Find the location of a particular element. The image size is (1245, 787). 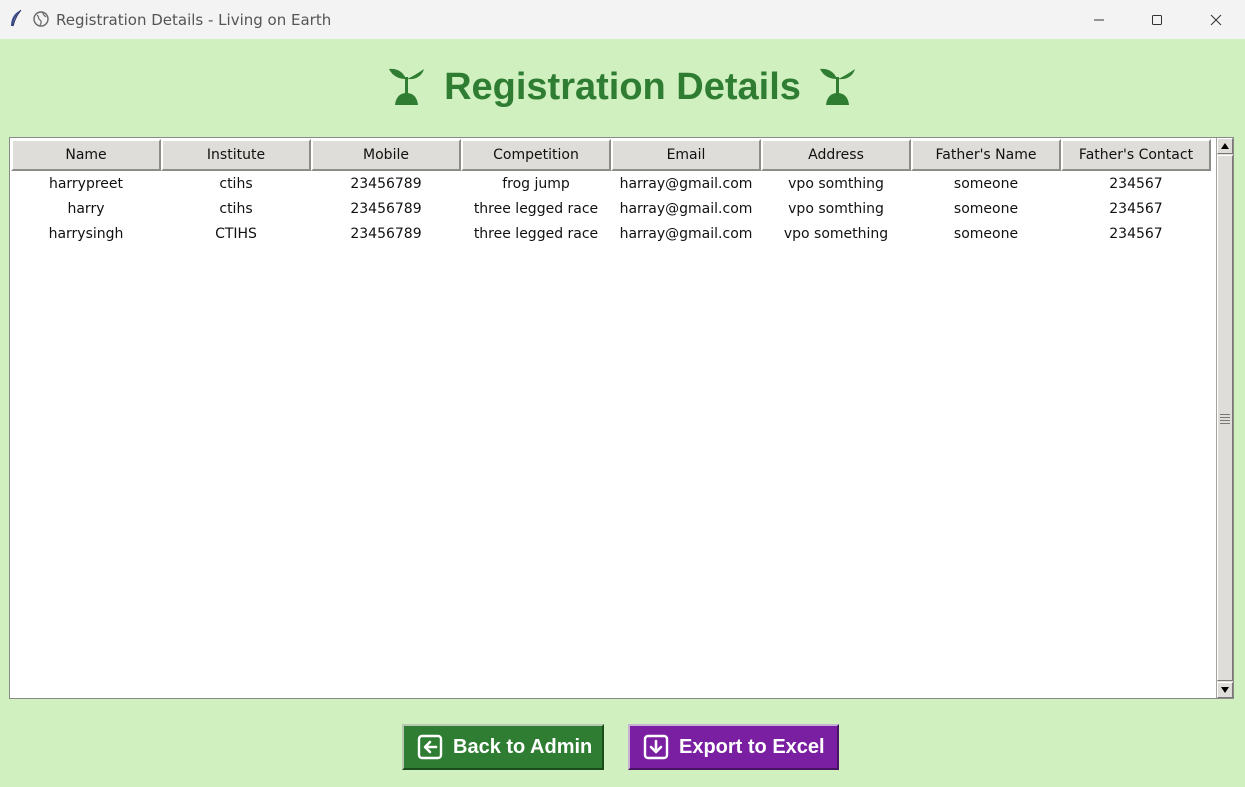

back-to-admin-button: Back to Admin is located at coordinates (503, 747).